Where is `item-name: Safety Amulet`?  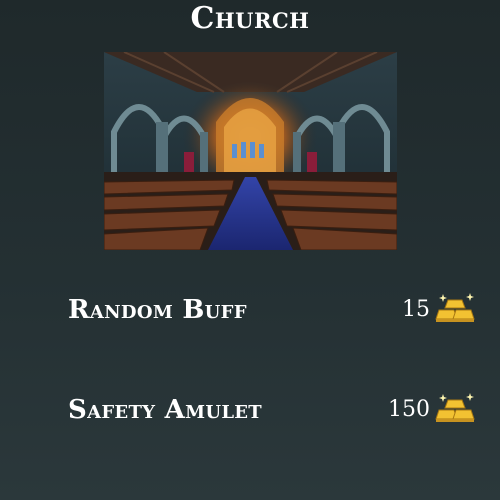
item-name: Safety Amulet is located at coordinates (165, 410).